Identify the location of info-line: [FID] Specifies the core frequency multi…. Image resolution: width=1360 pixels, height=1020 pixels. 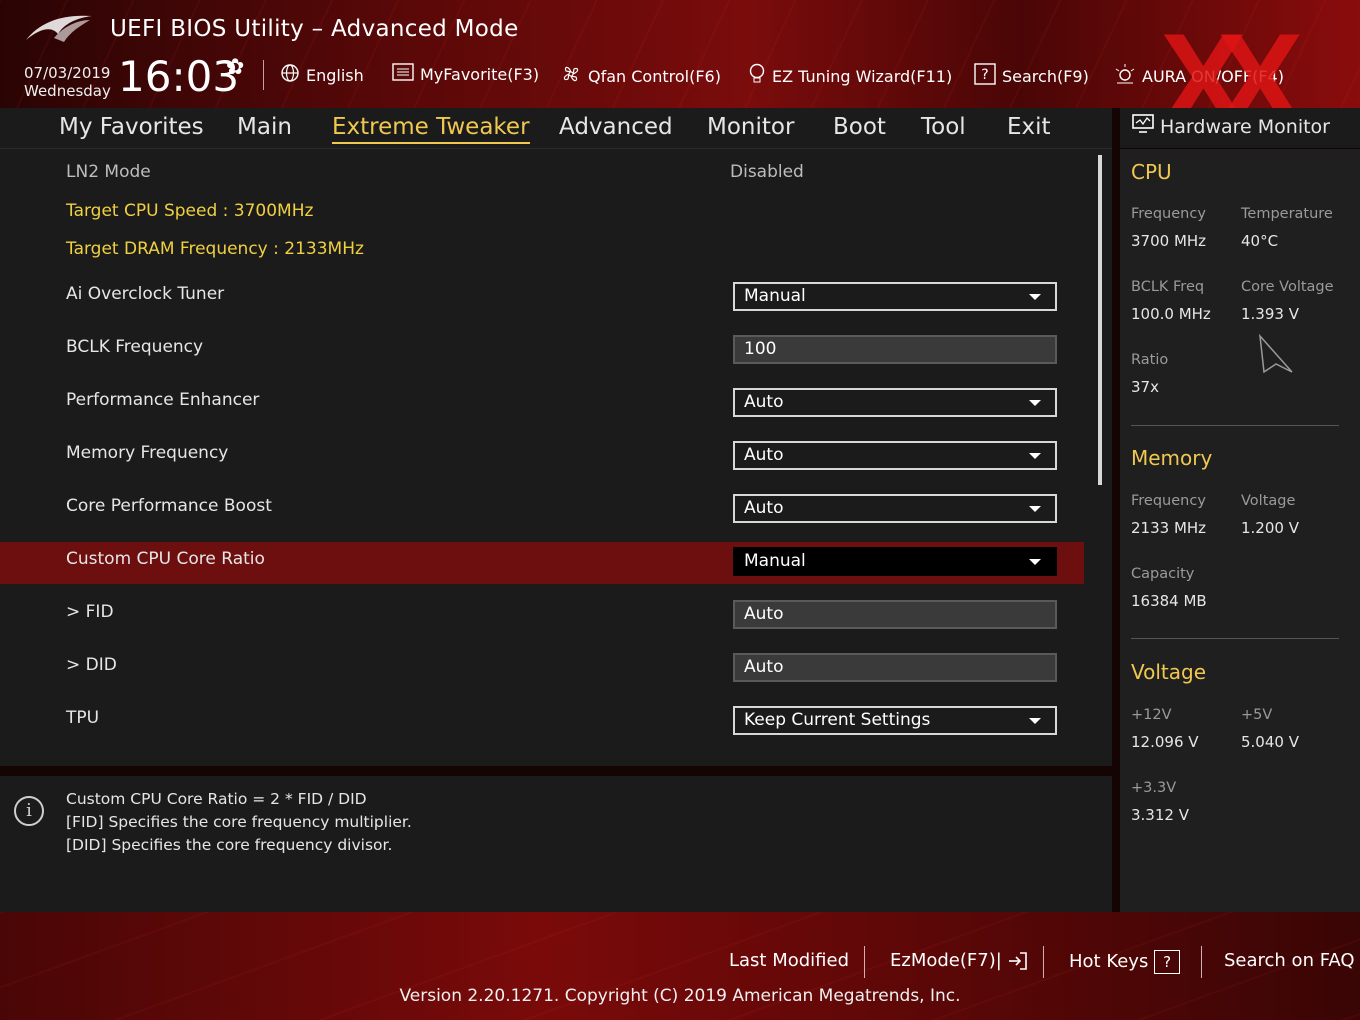
(239, 822).